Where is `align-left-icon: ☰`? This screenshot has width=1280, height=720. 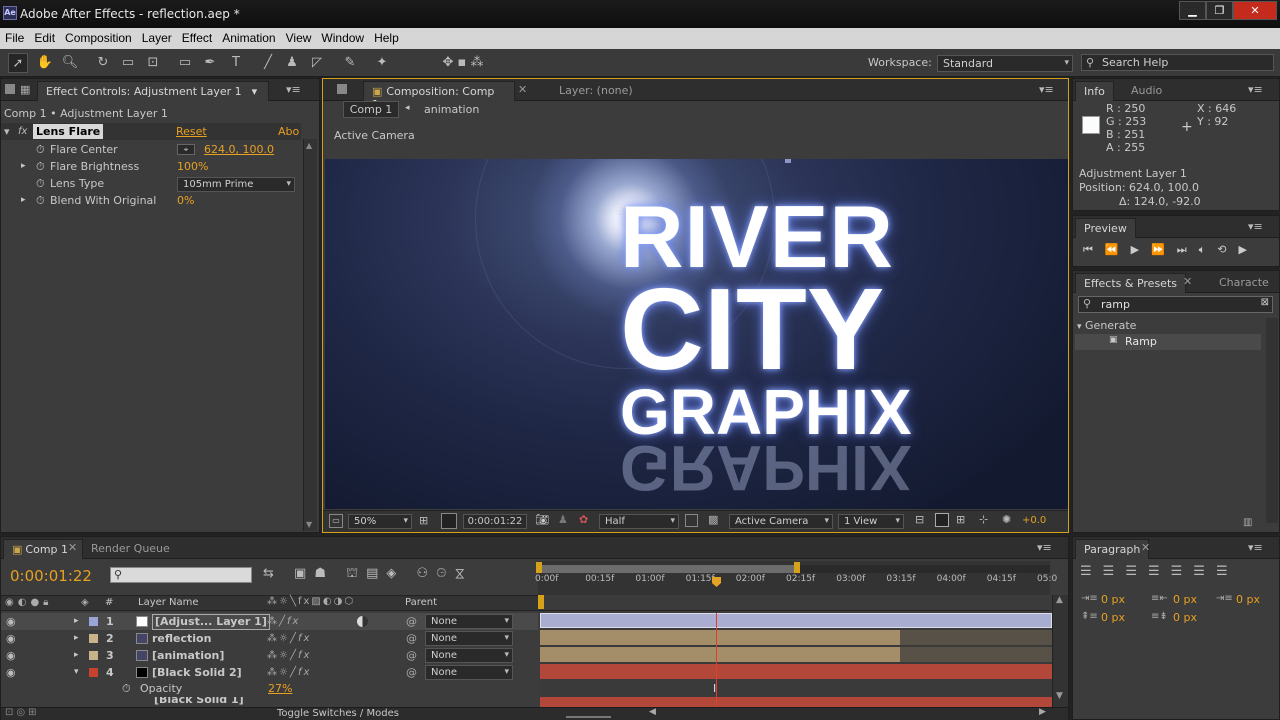
align-left-icon: ☰ is located at coordinates (1091, 571).